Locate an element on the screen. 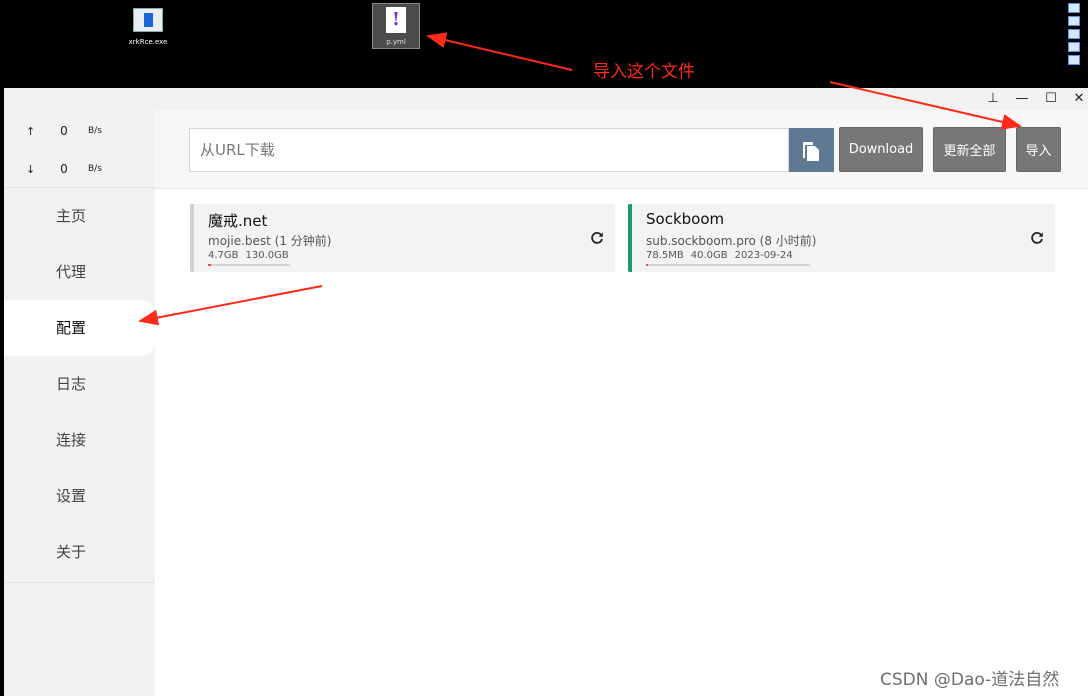 The image size is (1088, 696). nav-item-about: 关于 is located at coordinates (79, 552).